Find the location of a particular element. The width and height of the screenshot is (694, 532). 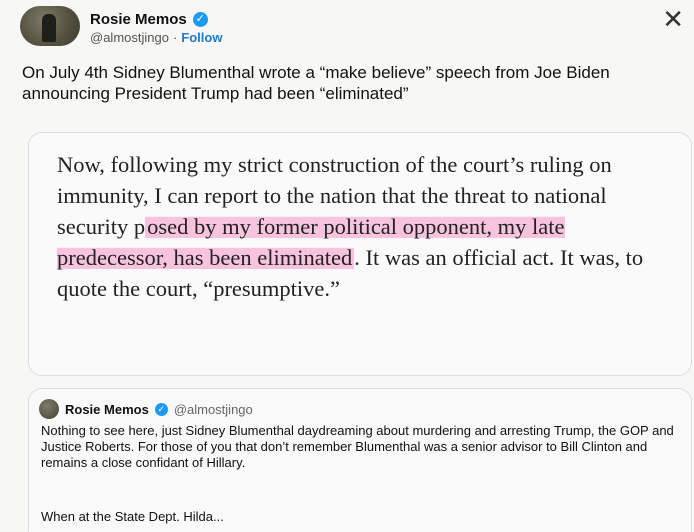

quoted-author-avatar is located at coordinates (49, 409).